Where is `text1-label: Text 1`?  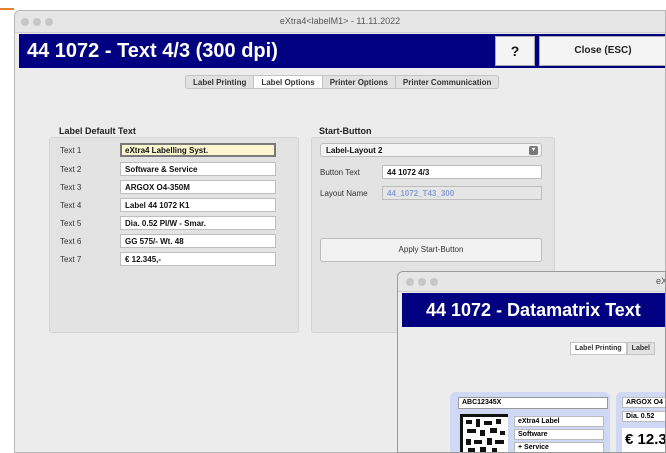 text1-label: Text 1 is located at coordinates (71, 150).